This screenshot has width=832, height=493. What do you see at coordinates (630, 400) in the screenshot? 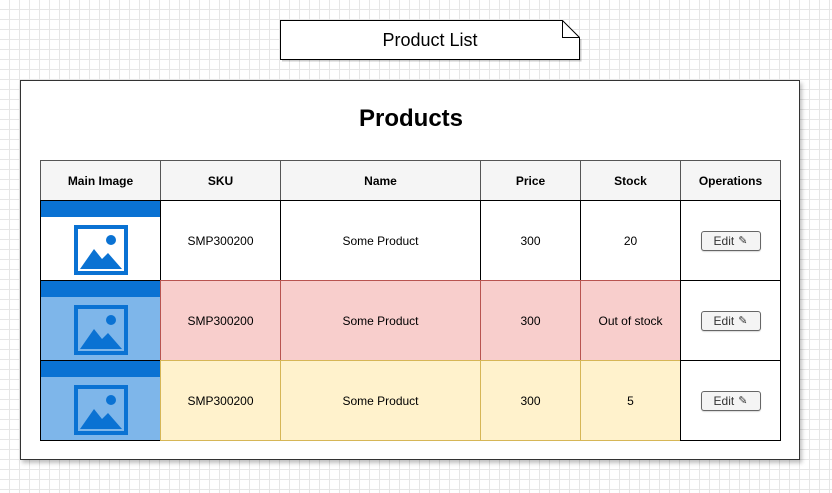
I see `stock-cell: 5` at bounding box center [630, 400].